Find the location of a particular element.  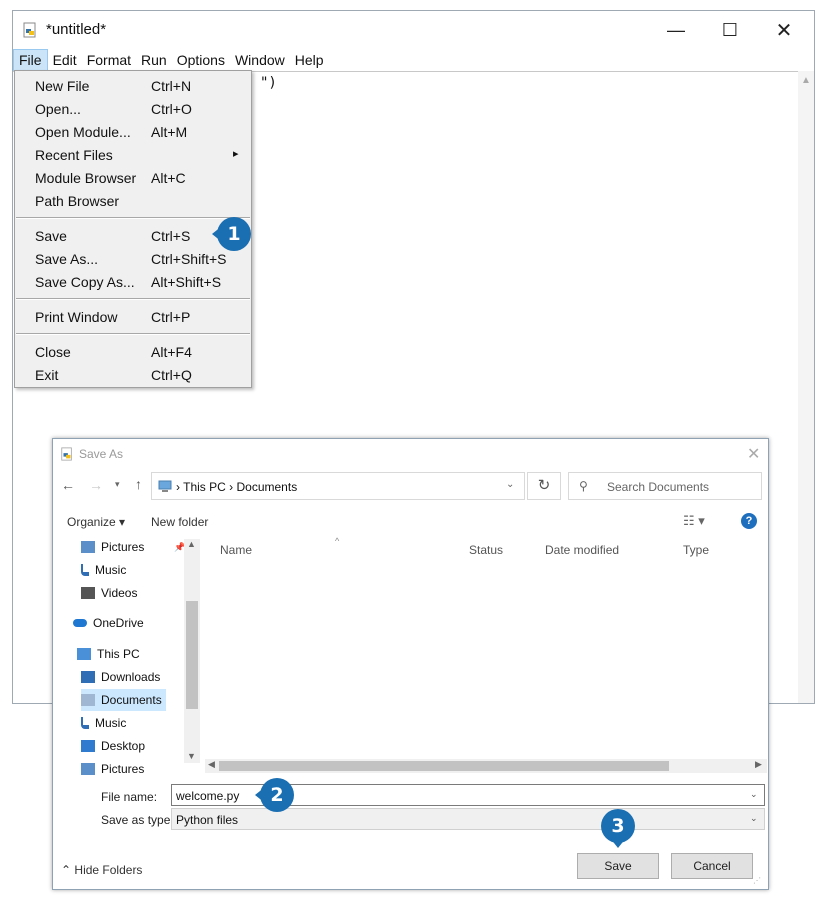

menu-edit: Edit is located at coordinates (65, 60).